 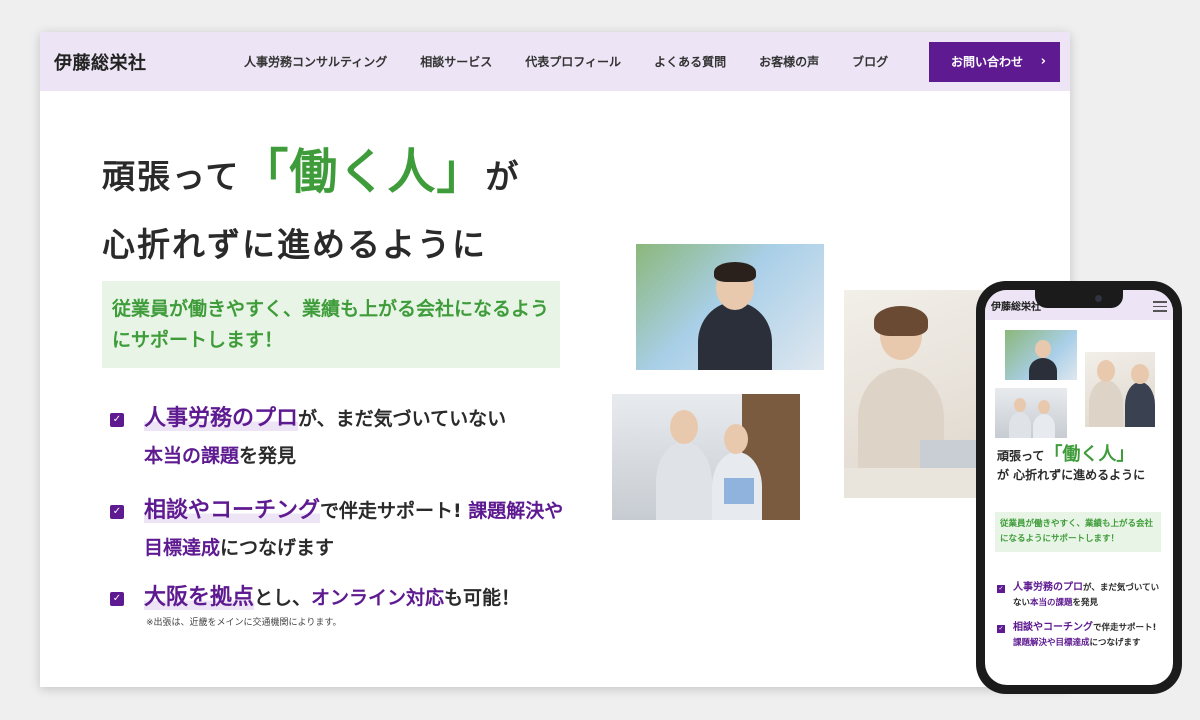 I want to click on phone-feature-highlight-2: 本当の課題, so click(x=1051, y=603).